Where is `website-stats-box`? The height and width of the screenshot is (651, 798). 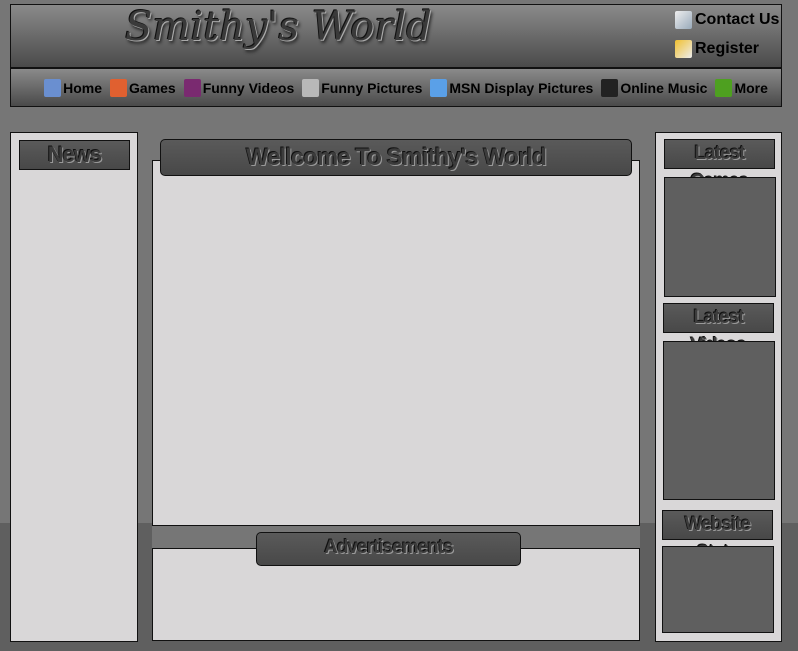
website-stats-box is located at coordinates (718, 589).